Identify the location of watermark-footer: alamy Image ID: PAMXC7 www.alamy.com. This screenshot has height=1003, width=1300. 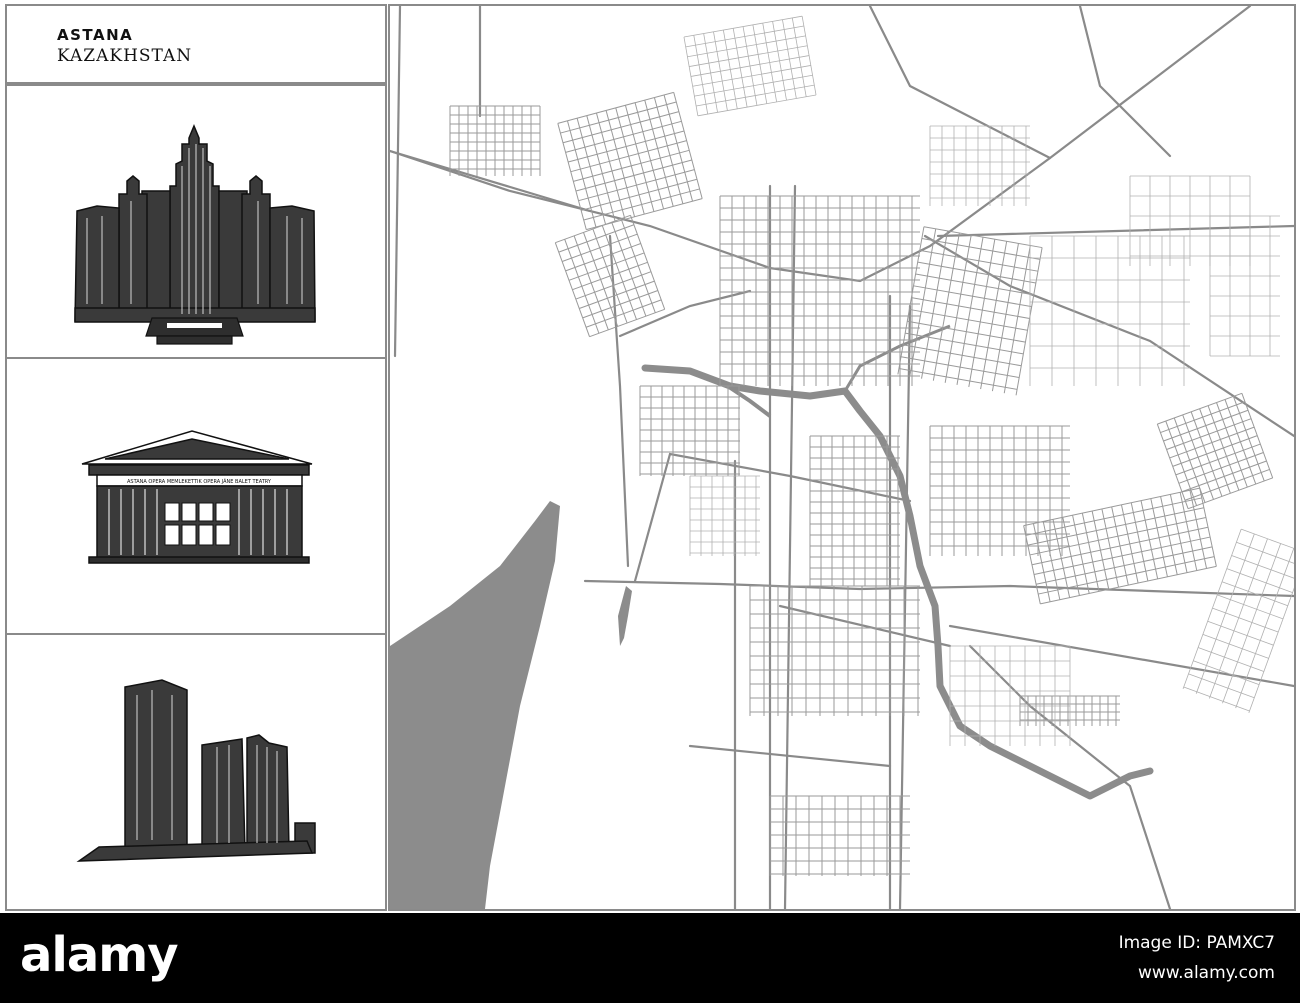
(650, 958).